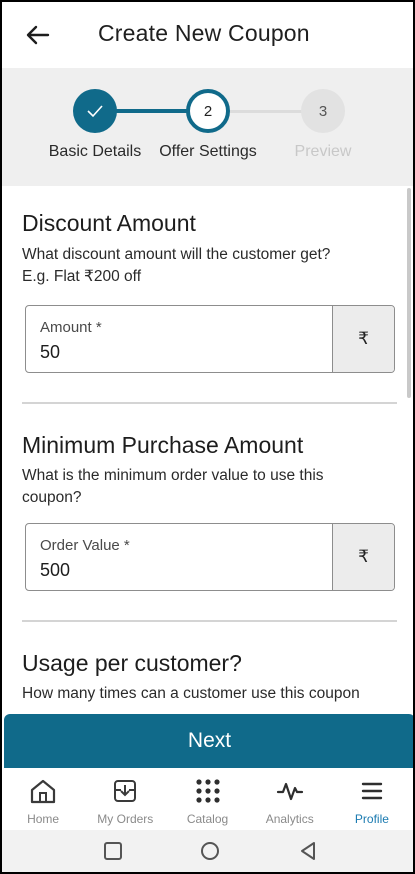 This screenshot has width=415, height=874. What do you see at coordinates (125, 819) in the screenshot?
I see `nav-label-my-orders: My Orders` at bounding box center [125, 819].